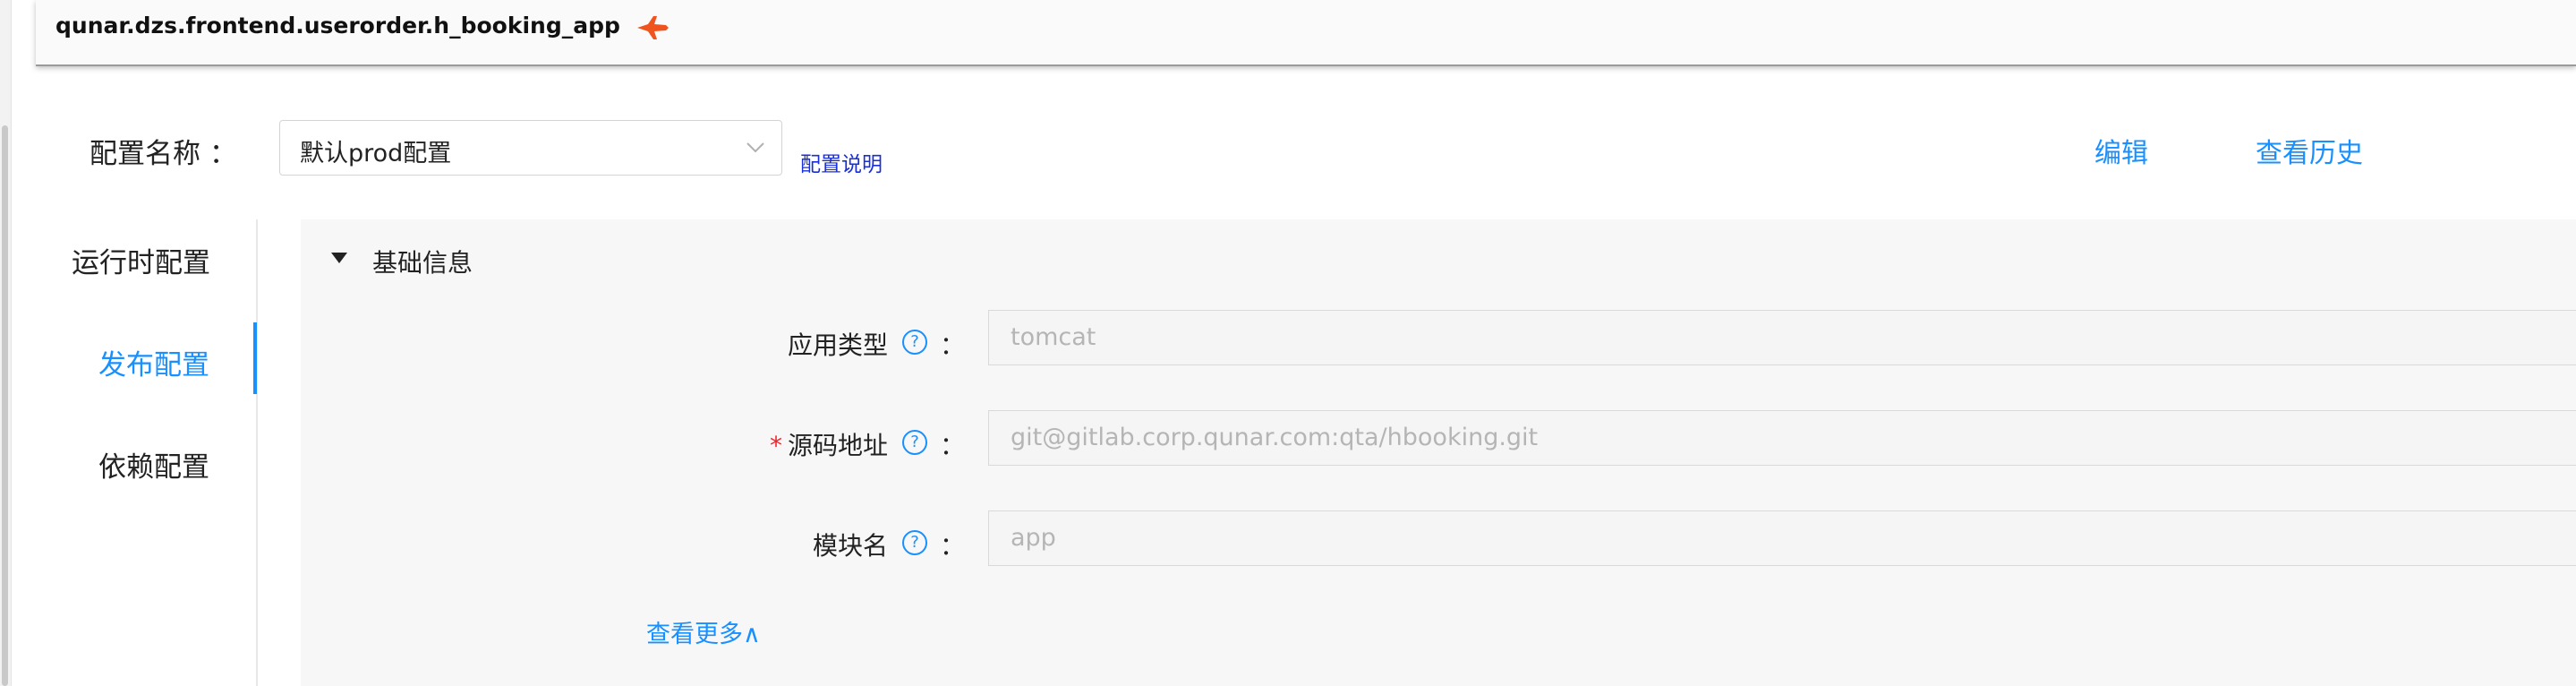  I want to click on chevron-down-icon, so click(755, 147).